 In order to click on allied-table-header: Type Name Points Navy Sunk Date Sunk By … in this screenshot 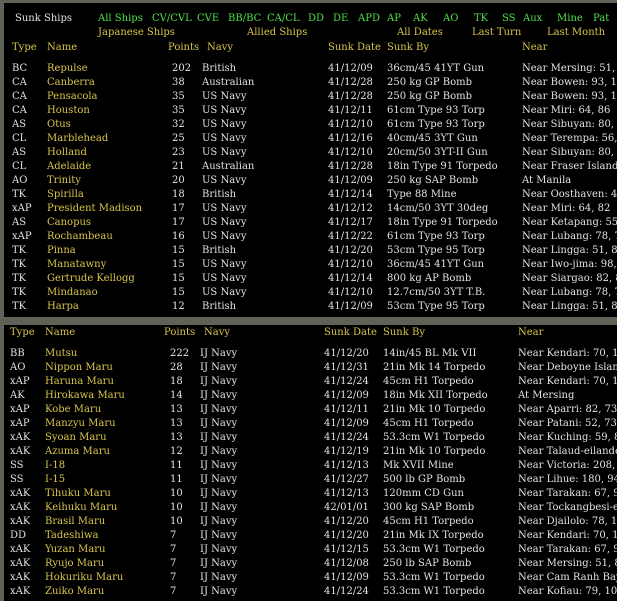, I will do `click(310, 48)`.